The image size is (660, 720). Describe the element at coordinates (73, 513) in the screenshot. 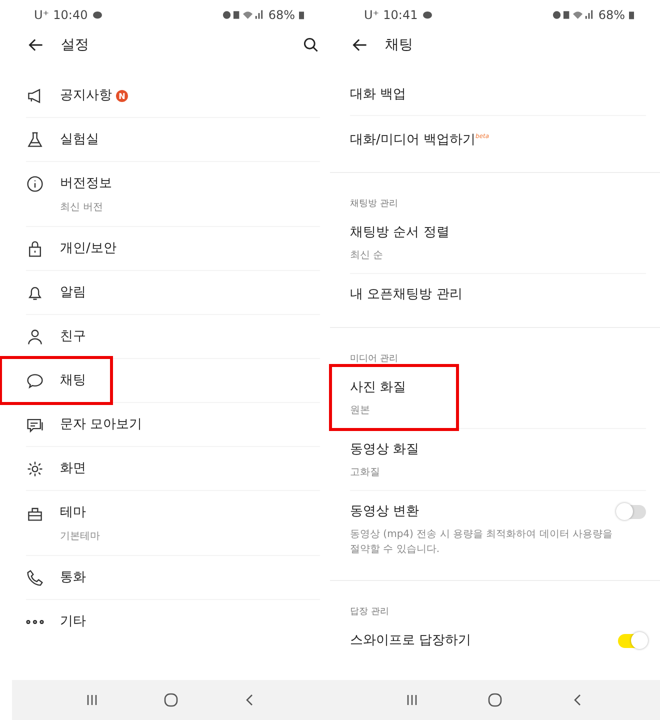

I see `menu-label: 테마` at that location.